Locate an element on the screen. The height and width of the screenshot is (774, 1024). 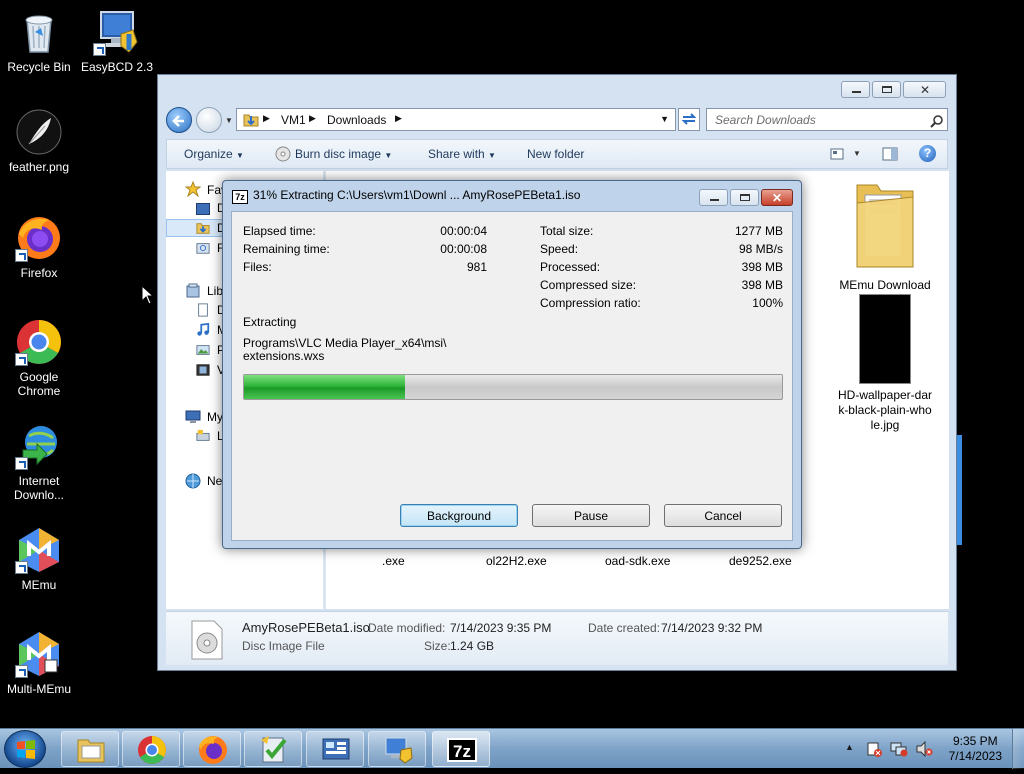
chevron-down-icon: ▼ is located at coordinates (388, 155).